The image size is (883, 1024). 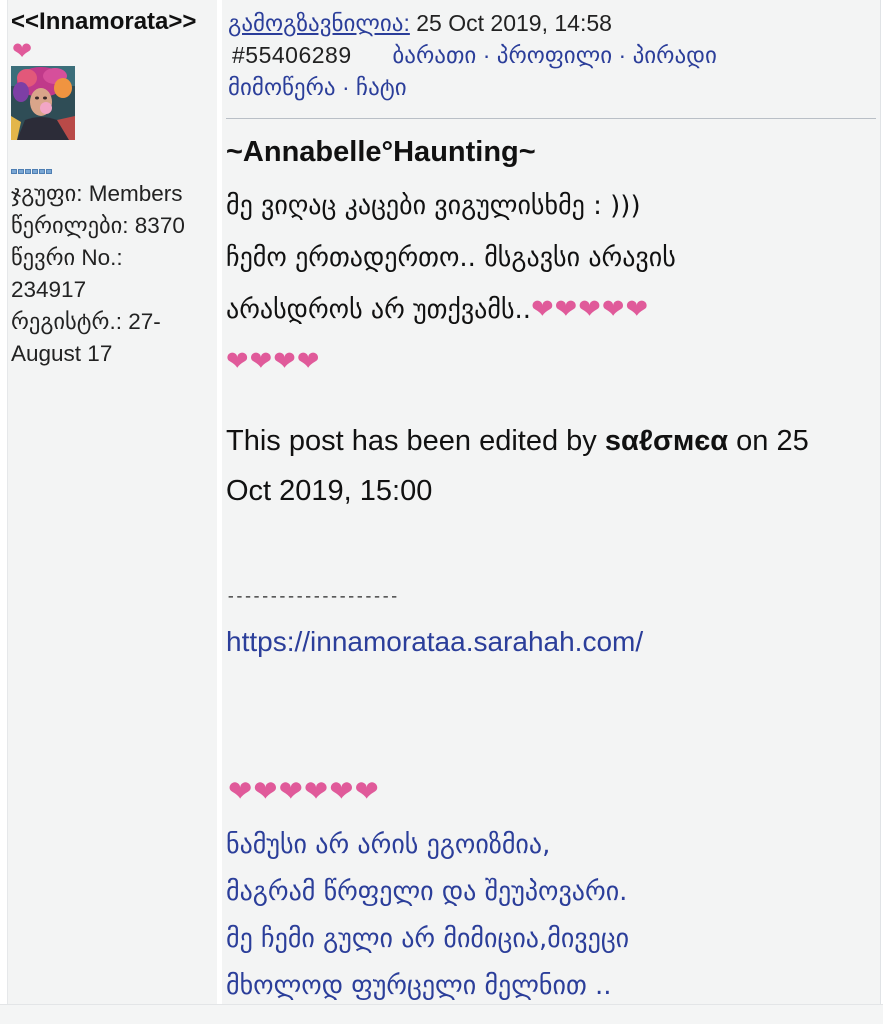 I want to click on heart-icon: ❤, so click(x=22, y=51).